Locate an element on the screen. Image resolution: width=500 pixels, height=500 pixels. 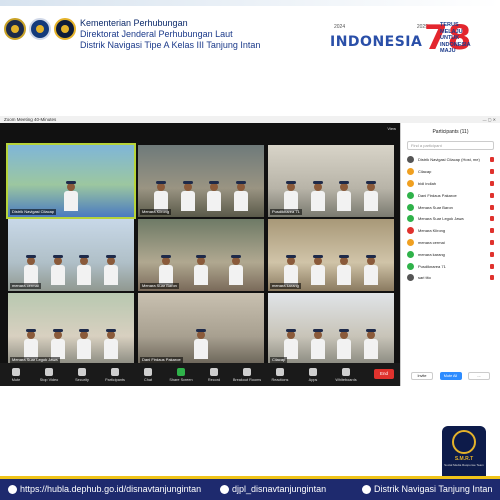
invite-button: Invite is located at coordinates (422, 376).